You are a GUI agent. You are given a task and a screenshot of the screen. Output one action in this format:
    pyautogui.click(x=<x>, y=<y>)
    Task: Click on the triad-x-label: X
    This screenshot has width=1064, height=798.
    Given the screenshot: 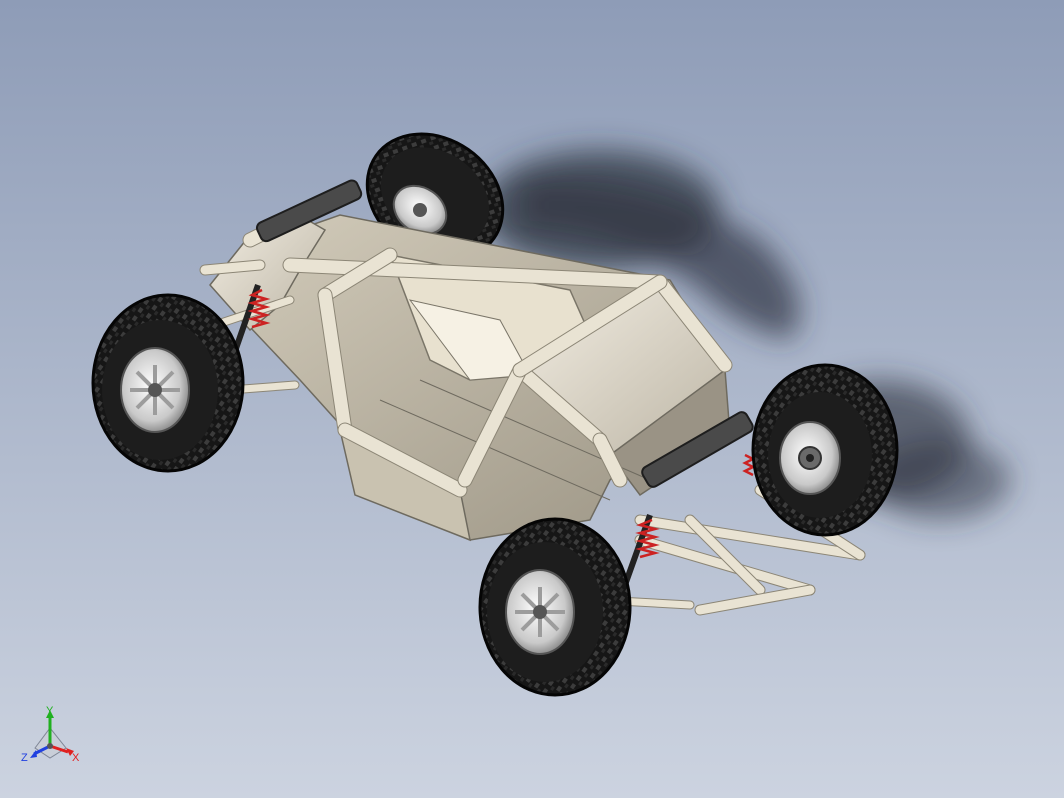 What is the action you would take?
    pyautogui.click(x=76, y=758)
    